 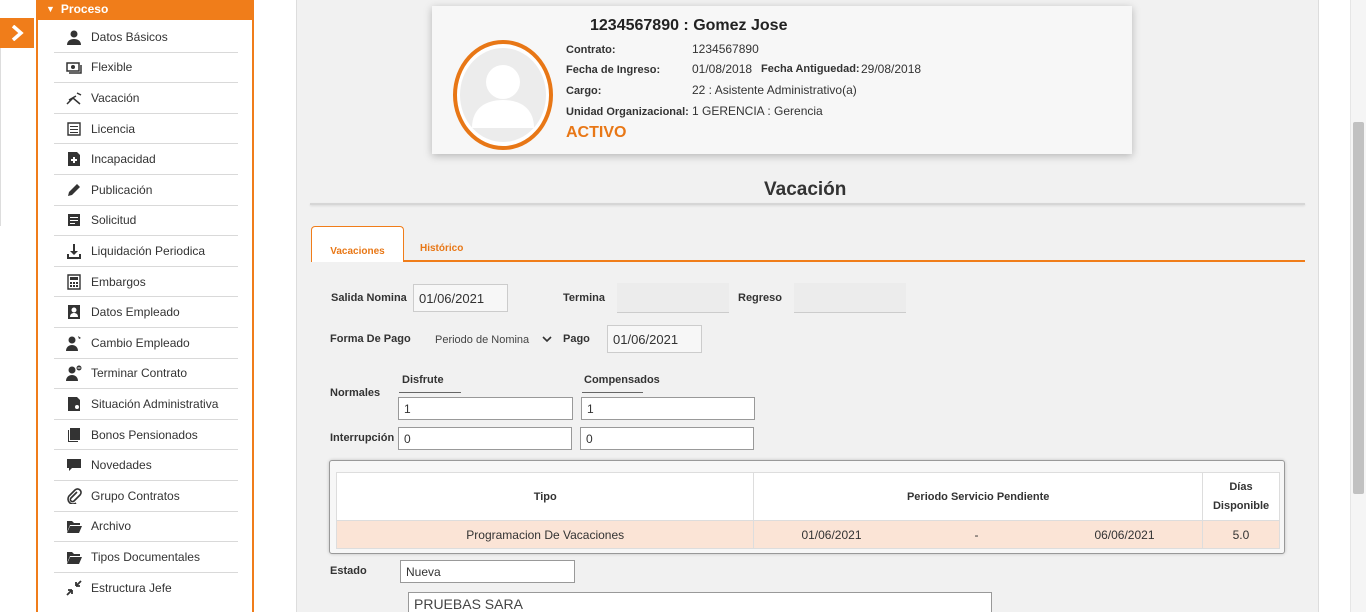 What do you see at coordinates (146, 557) in the screenshot?
I see `sidebar-item-tipos-documentales: Tipos Documentales` at bounding box center [146, 557].